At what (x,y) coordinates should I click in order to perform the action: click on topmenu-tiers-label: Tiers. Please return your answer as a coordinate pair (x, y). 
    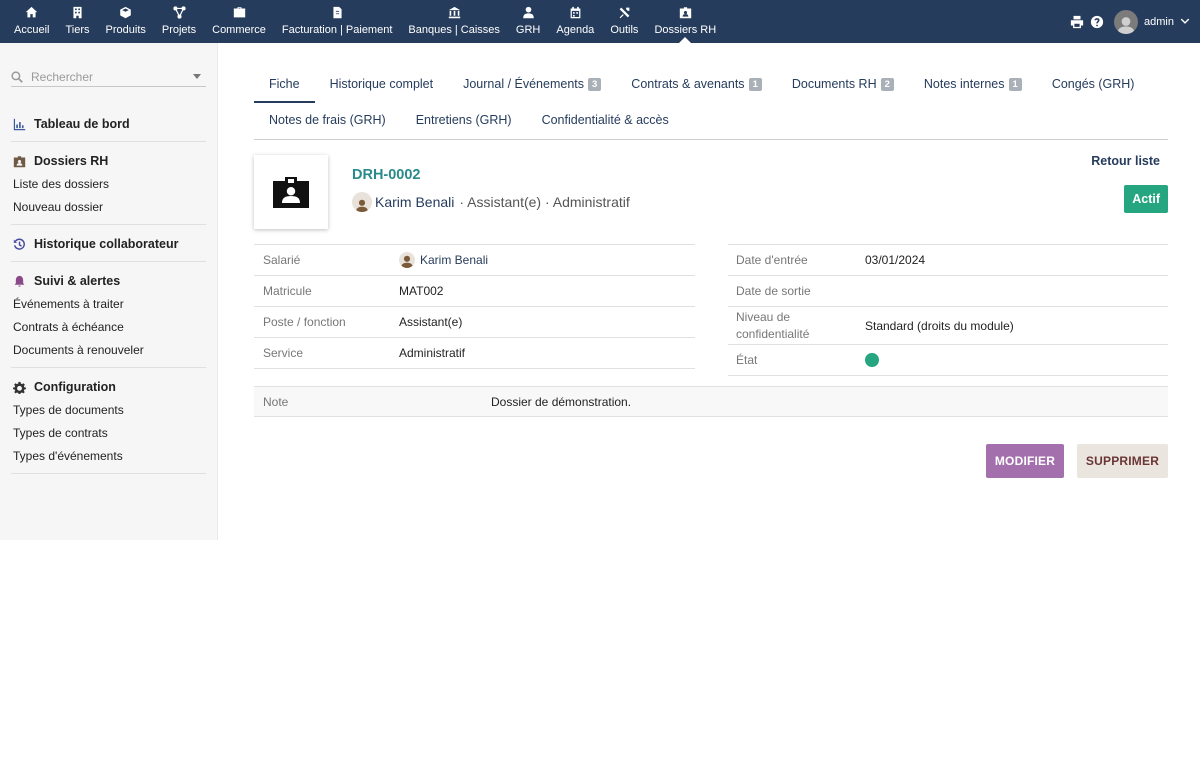
    Looking at the image, I should click on (77, 30).